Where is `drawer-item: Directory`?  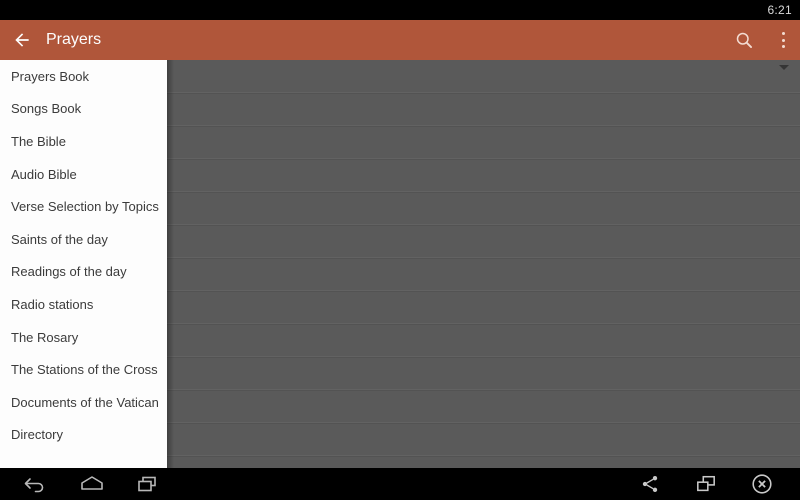
drawer-item: Directory is located at coordinates (83, 435).